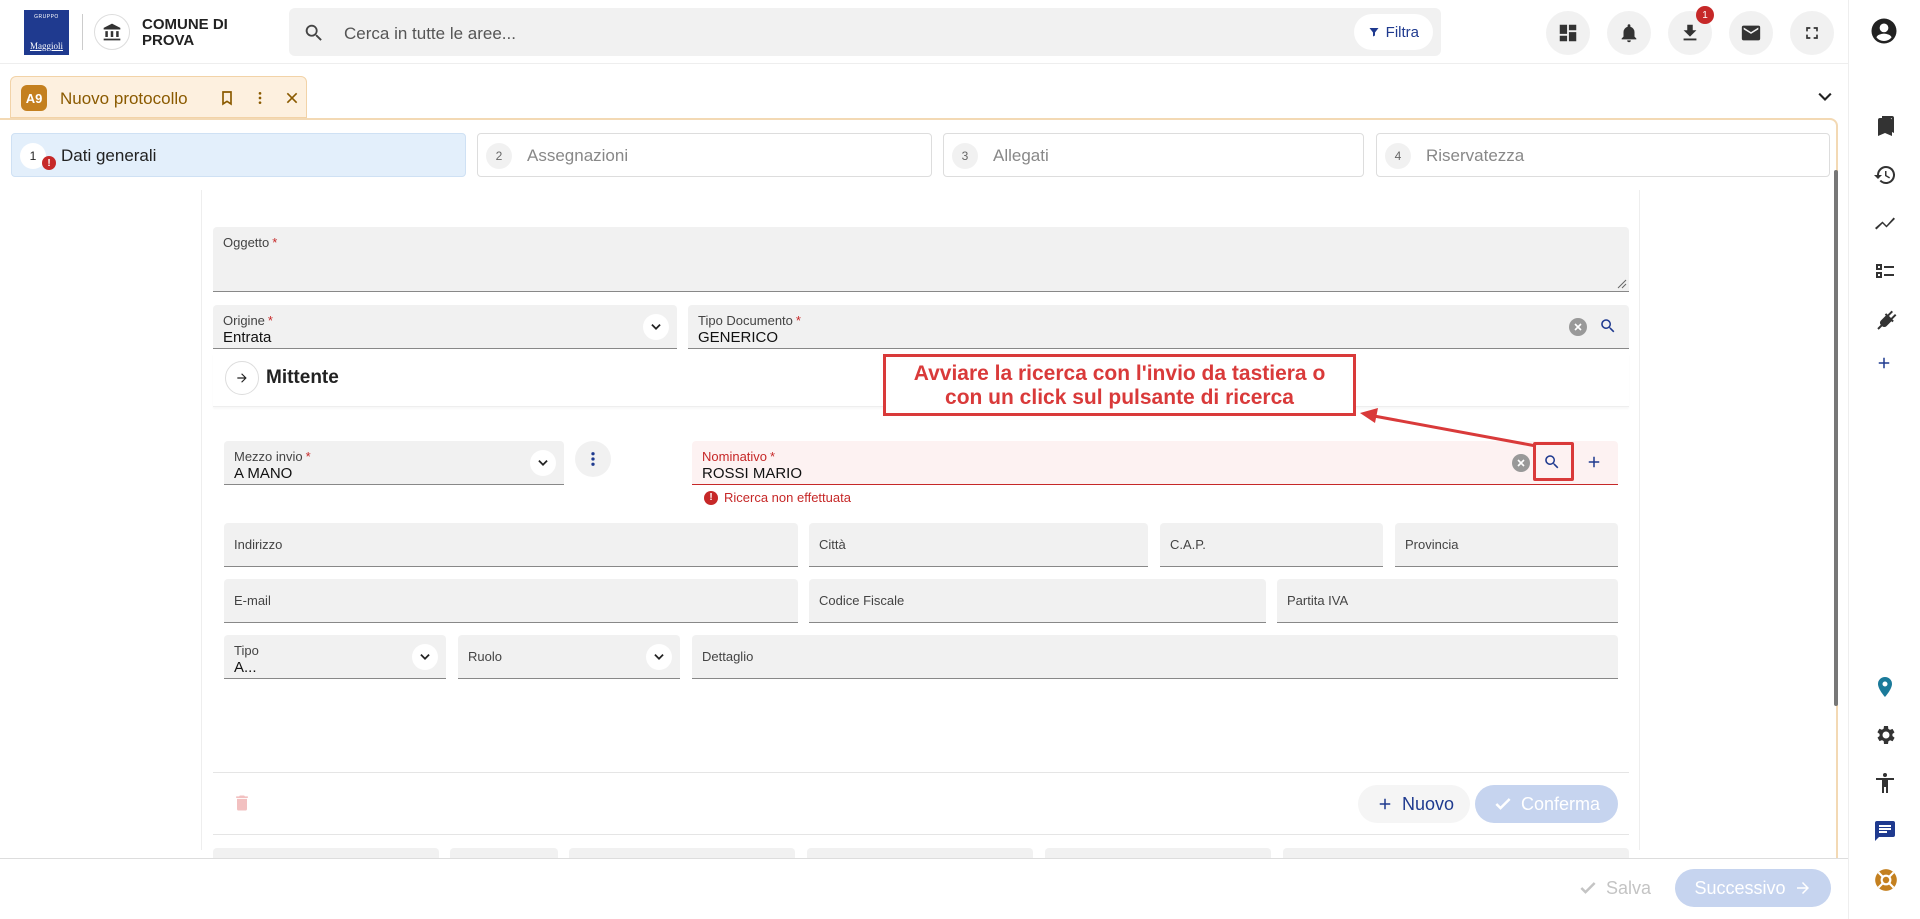  What do you see at coordinates (185, 32) in the screenshot?
I see `institution-name: COMUNE DI PROVA` at bounding box center [185, 32].